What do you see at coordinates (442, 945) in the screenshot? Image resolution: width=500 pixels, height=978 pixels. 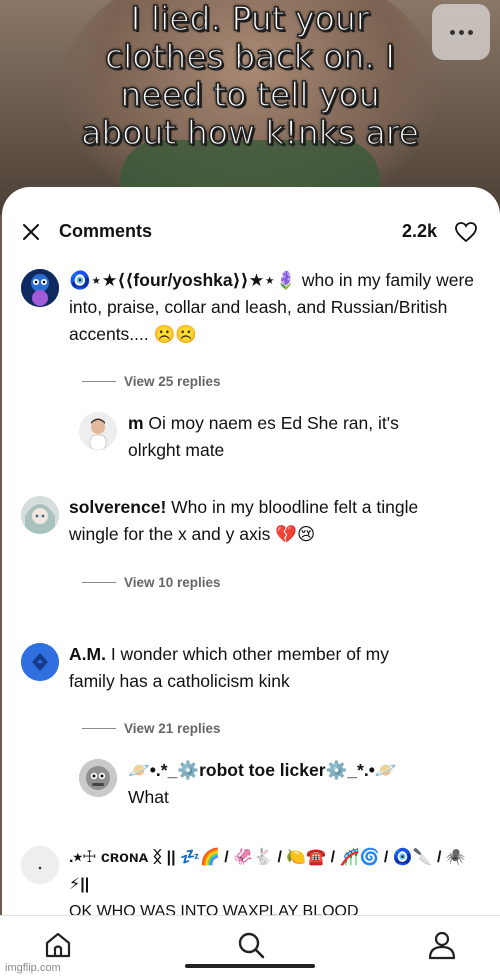 I see `profile-icon` at bounding box center [442, 945].